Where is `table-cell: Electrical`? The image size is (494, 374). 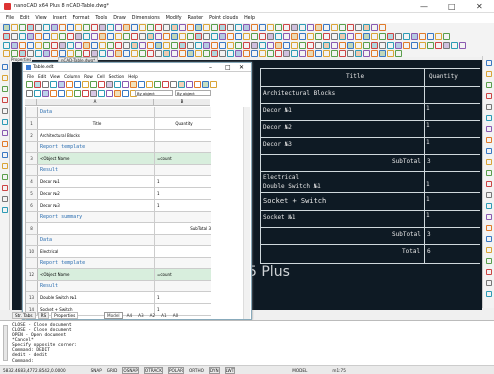
table-cell: Electrical is located at coordinates (96, 251).